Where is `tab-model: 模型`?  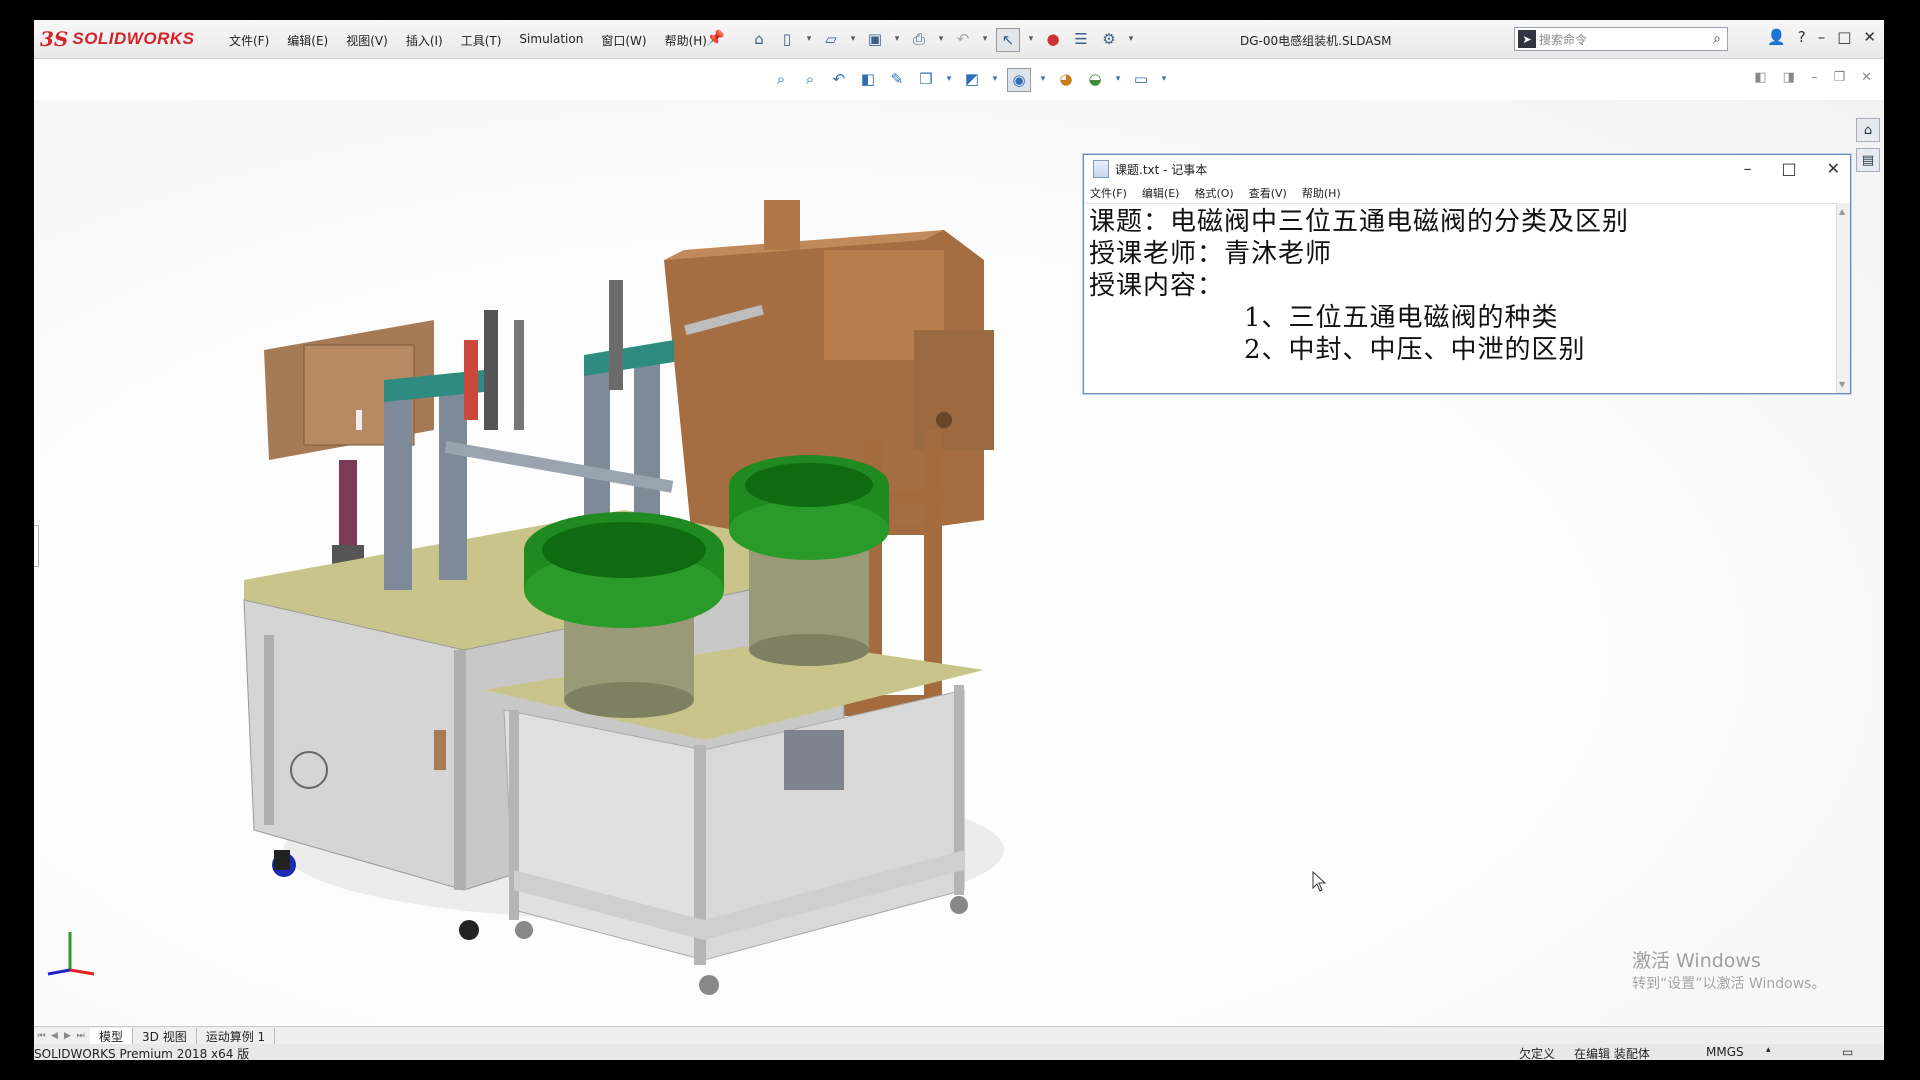
tab-model: 模型 is located at coordinates (112, 1036).